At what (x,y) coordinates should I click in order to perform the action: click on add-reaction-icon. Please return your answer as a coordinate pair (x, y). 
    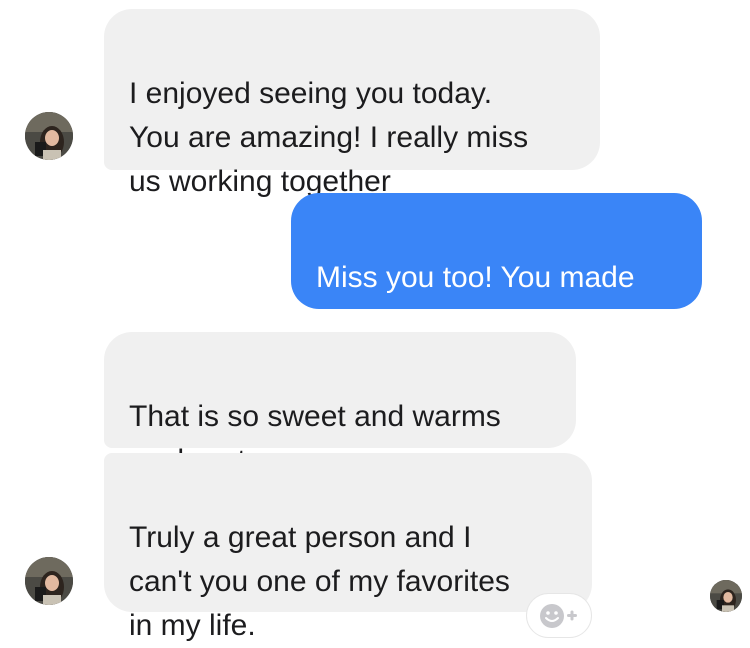
    Looking at the image, I should click on (558, 615).